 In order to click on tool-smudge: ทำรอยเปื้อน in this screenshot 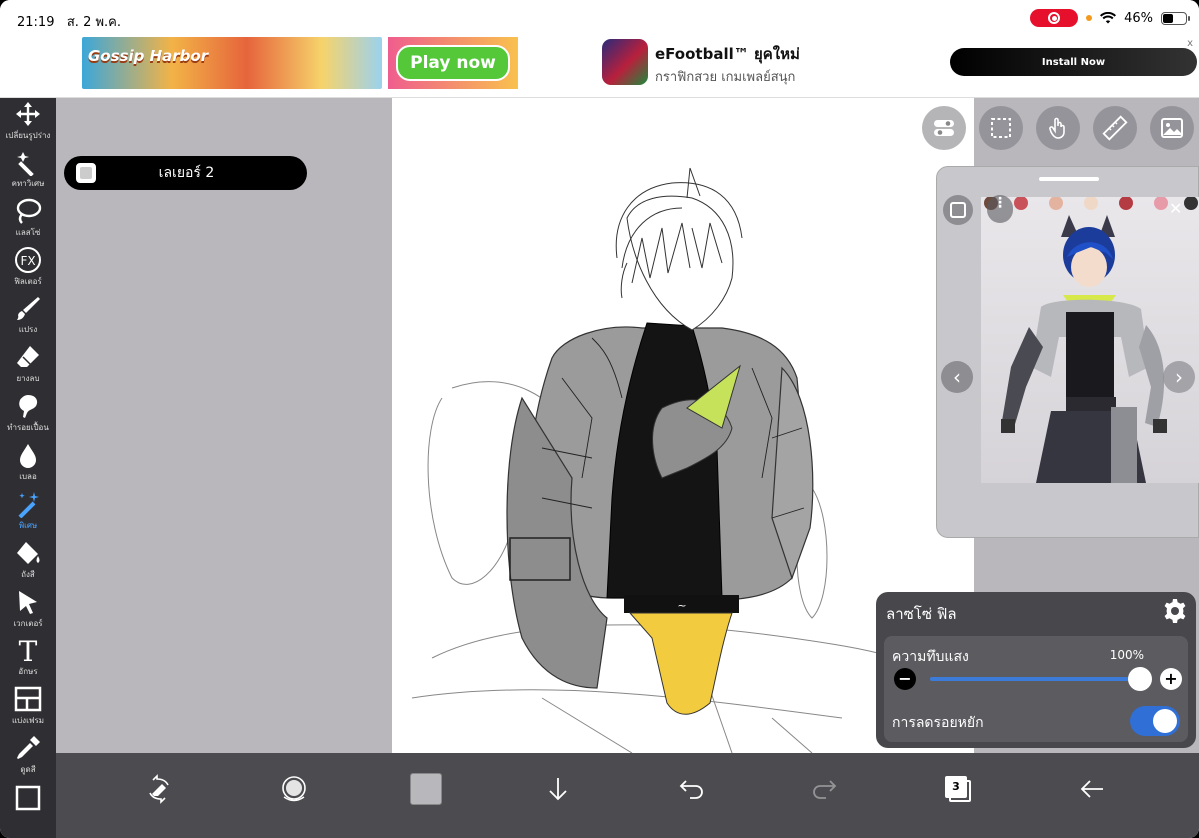, I will do `click(28, 416)`.